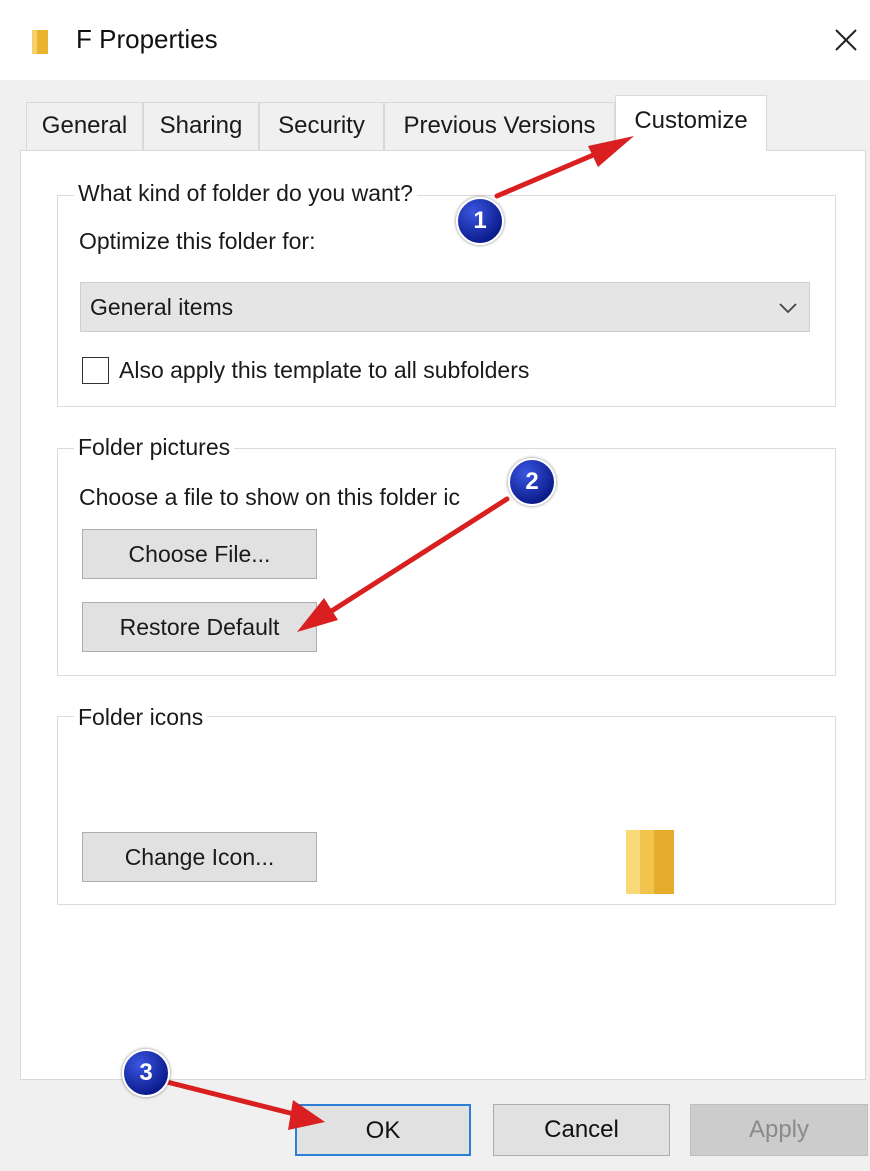 The height and width of the screenshot is (1171, 870). Describe the element at coordinates (147, 39) in the screenshot. I see `window-title: F Properties` at that location.